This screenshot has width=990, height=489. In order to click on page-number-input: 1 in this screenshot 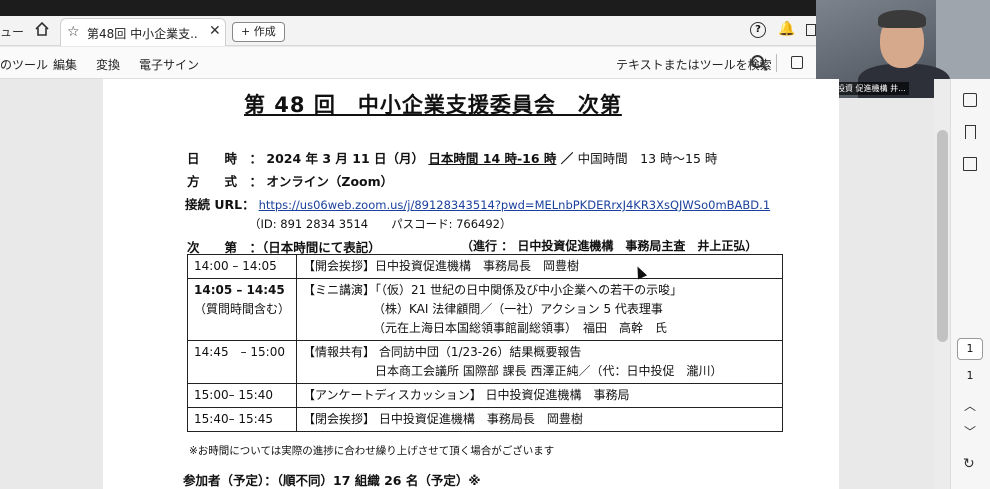, I will do `click(970, 349)`.